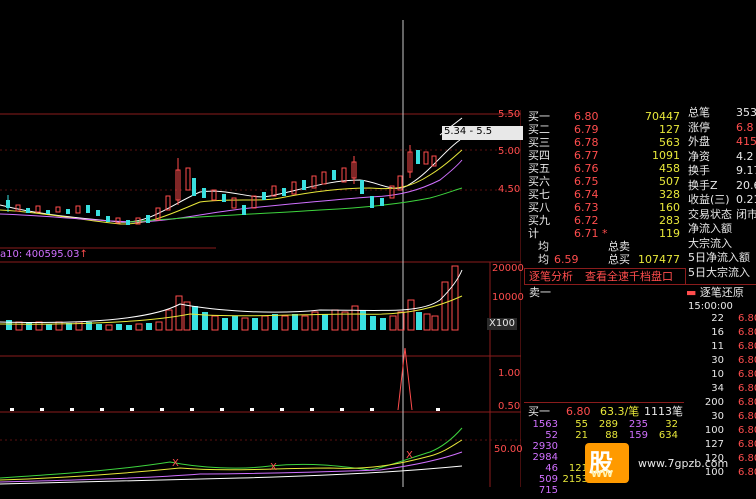  I want to click on queue-row: 715, so click(604, 492).